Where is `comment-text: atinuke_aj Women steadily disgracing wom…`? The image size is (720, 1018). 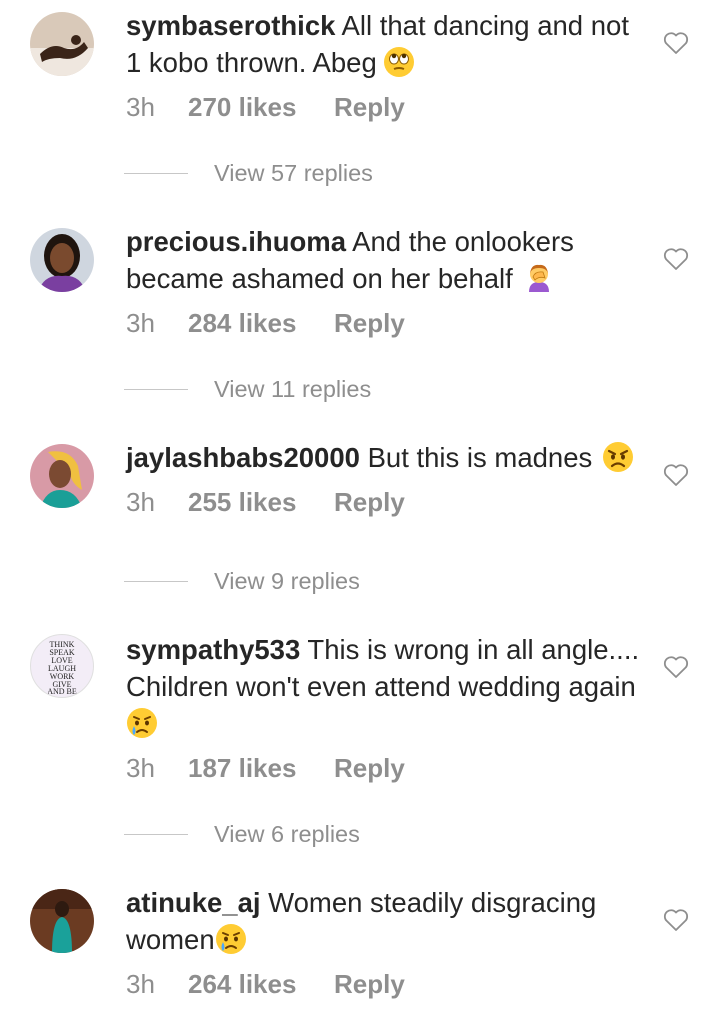
comment-text: atinuke_aj Women steadily disgracing wom… is located at coordinates (386, 924).